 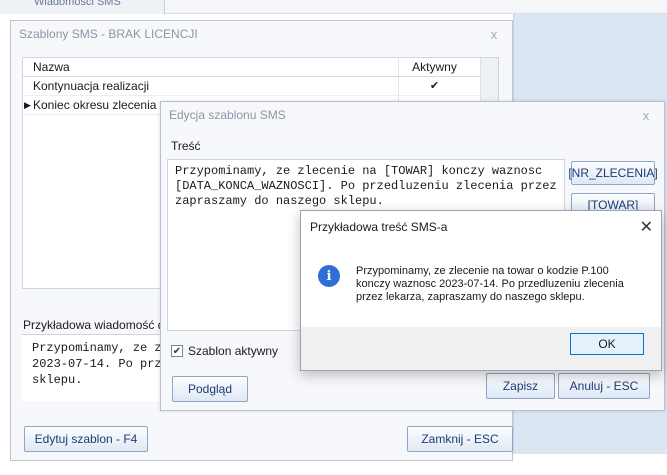 What do you see at coordinates (108, 34) in the screenshot?
I see `templates-window-title: Szablony SMS - BRAK LICENCJI` at bounding box center [108, 34].